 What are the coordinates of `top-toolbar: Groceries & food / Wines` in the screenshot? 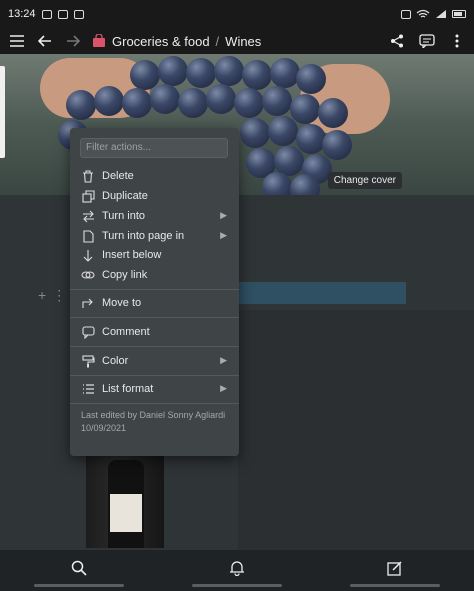 It's located at (237, 41).